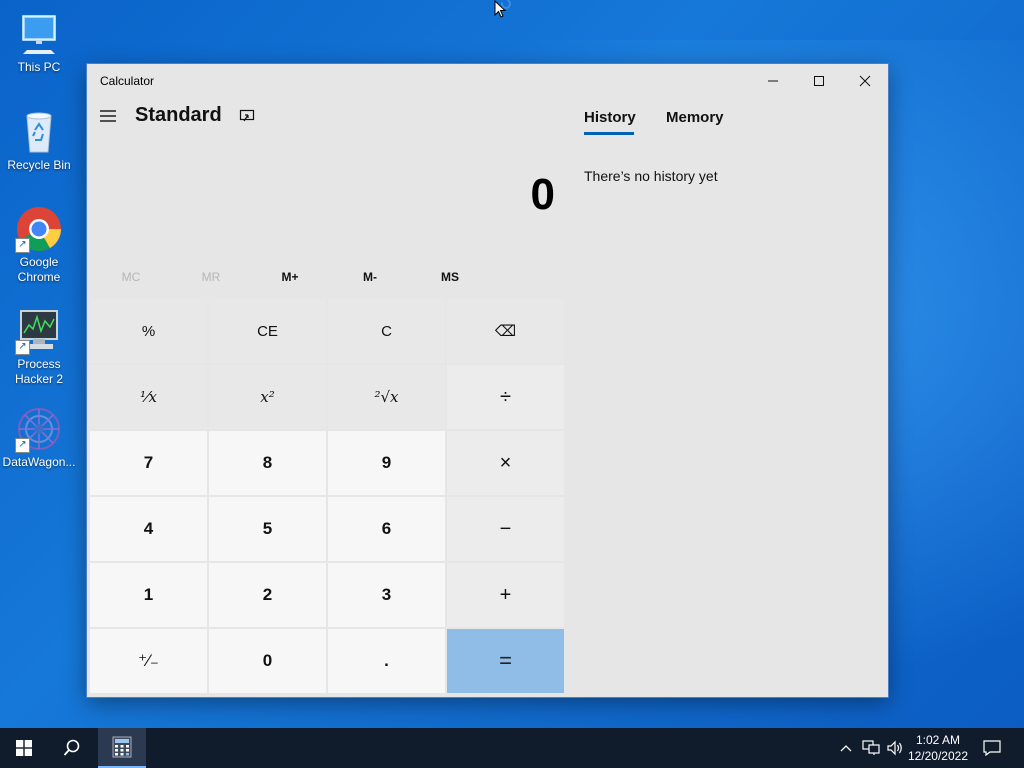 This screenshot has width=1024, height=768. Describe the element at coordinates (39, 379) in the screenshot. I see `desktop-icon-label: Hacker 2` at that location.